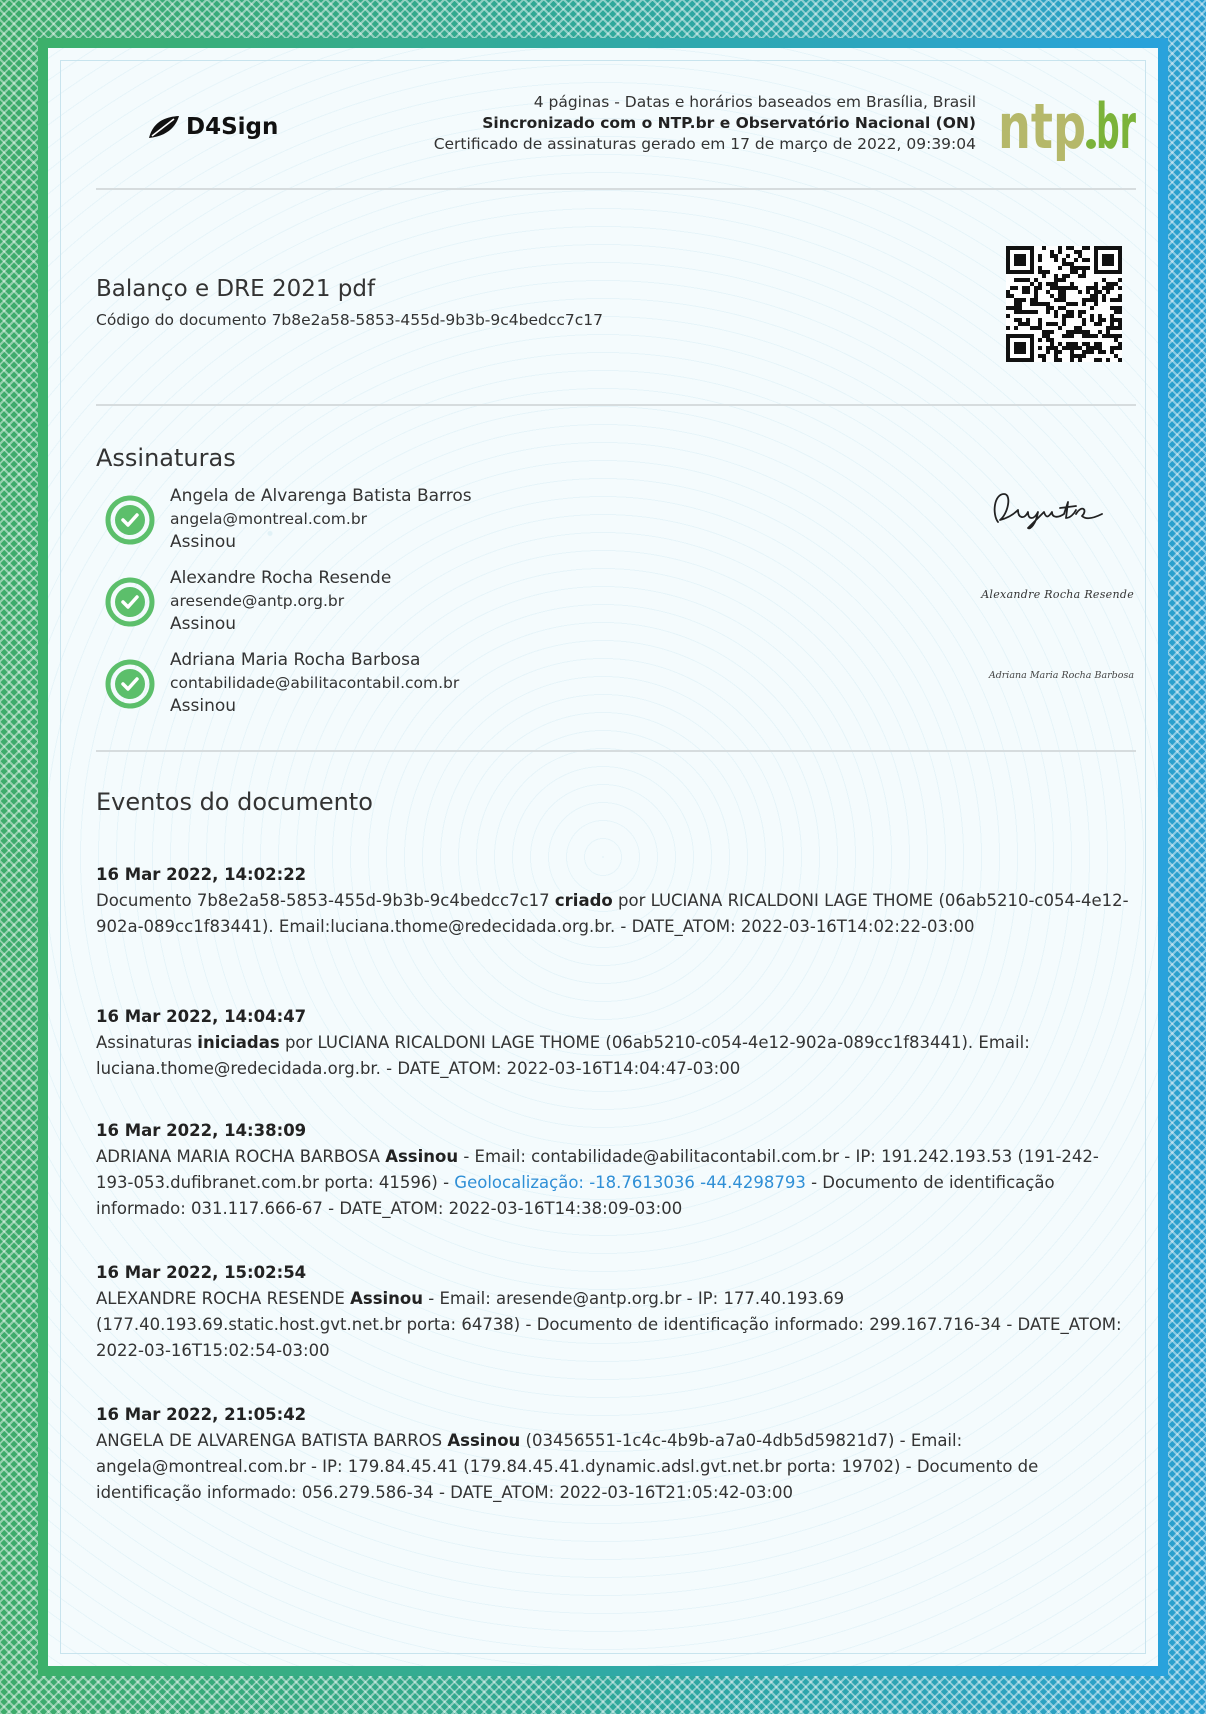 The height and width of the screenshot is (1714, 1206). What do you see at coordinates (164, 127) in the screenshot?
I see `leaf-icon` at bounding box center [164, 127].